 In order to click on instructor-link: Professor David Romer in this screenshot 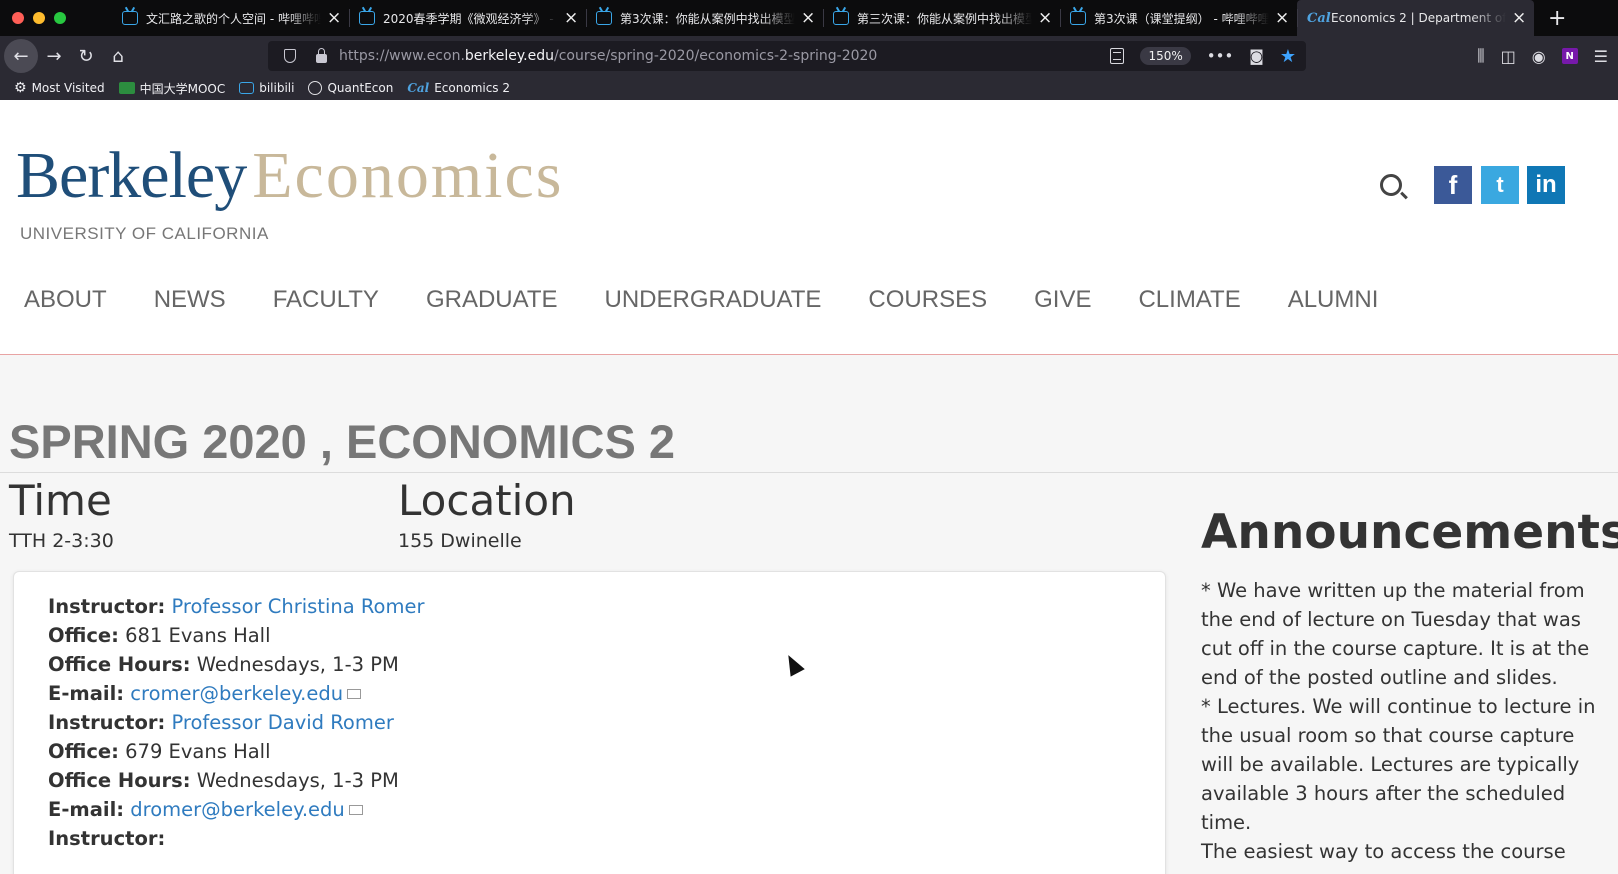, I will do `click(282, 722)`.